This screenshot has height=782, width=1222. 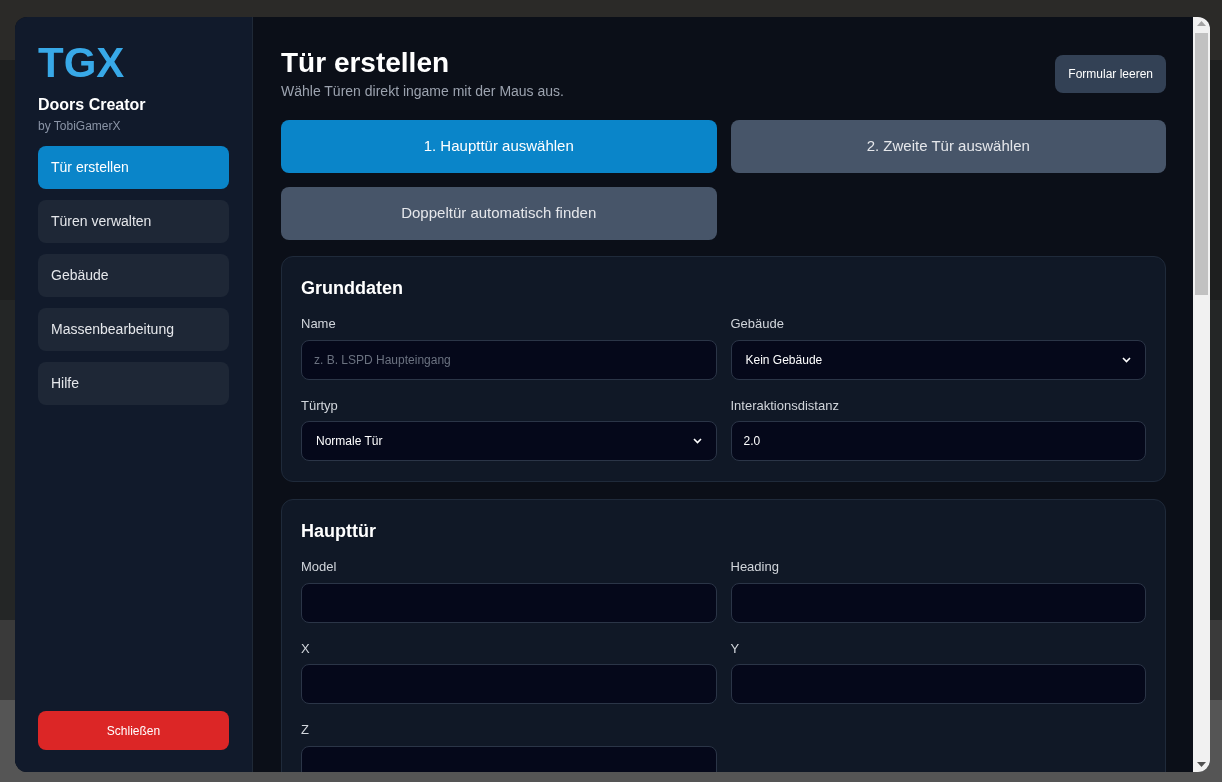 What do you see at coordinates (318, 324) in the screenshot?
I see `field-label: Name` at bounding box center [318, 324].